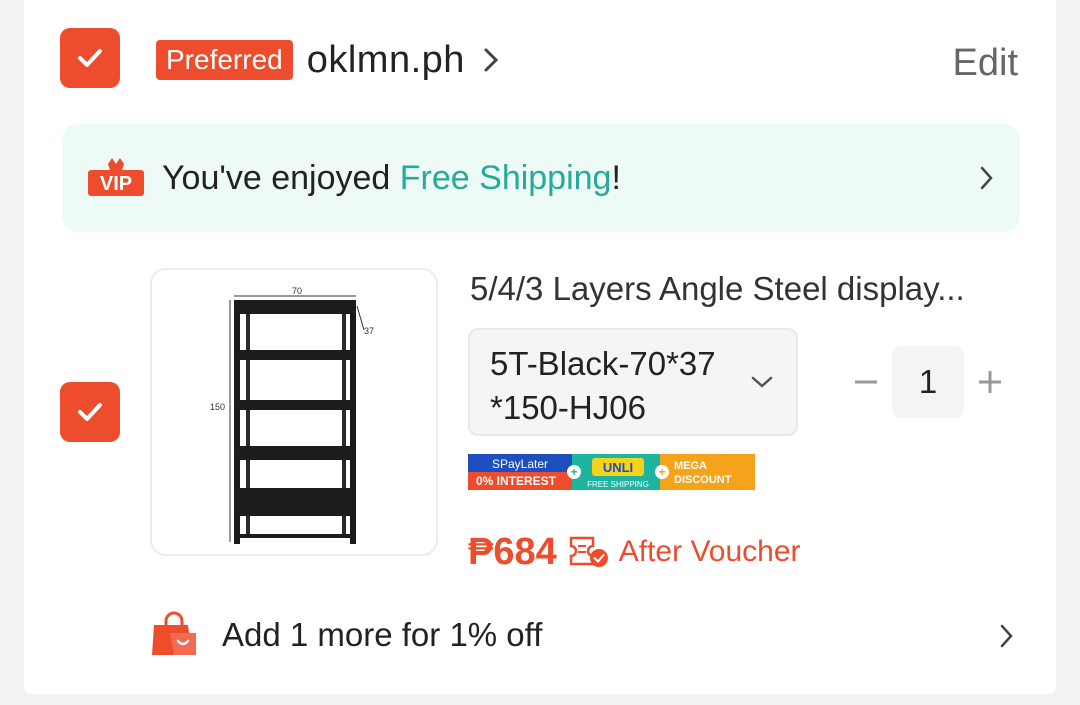 The height and width of the screenshot is (705, 1080). I want to click on add-more-text: Add 1 more for 1% off, so click(382, 634).